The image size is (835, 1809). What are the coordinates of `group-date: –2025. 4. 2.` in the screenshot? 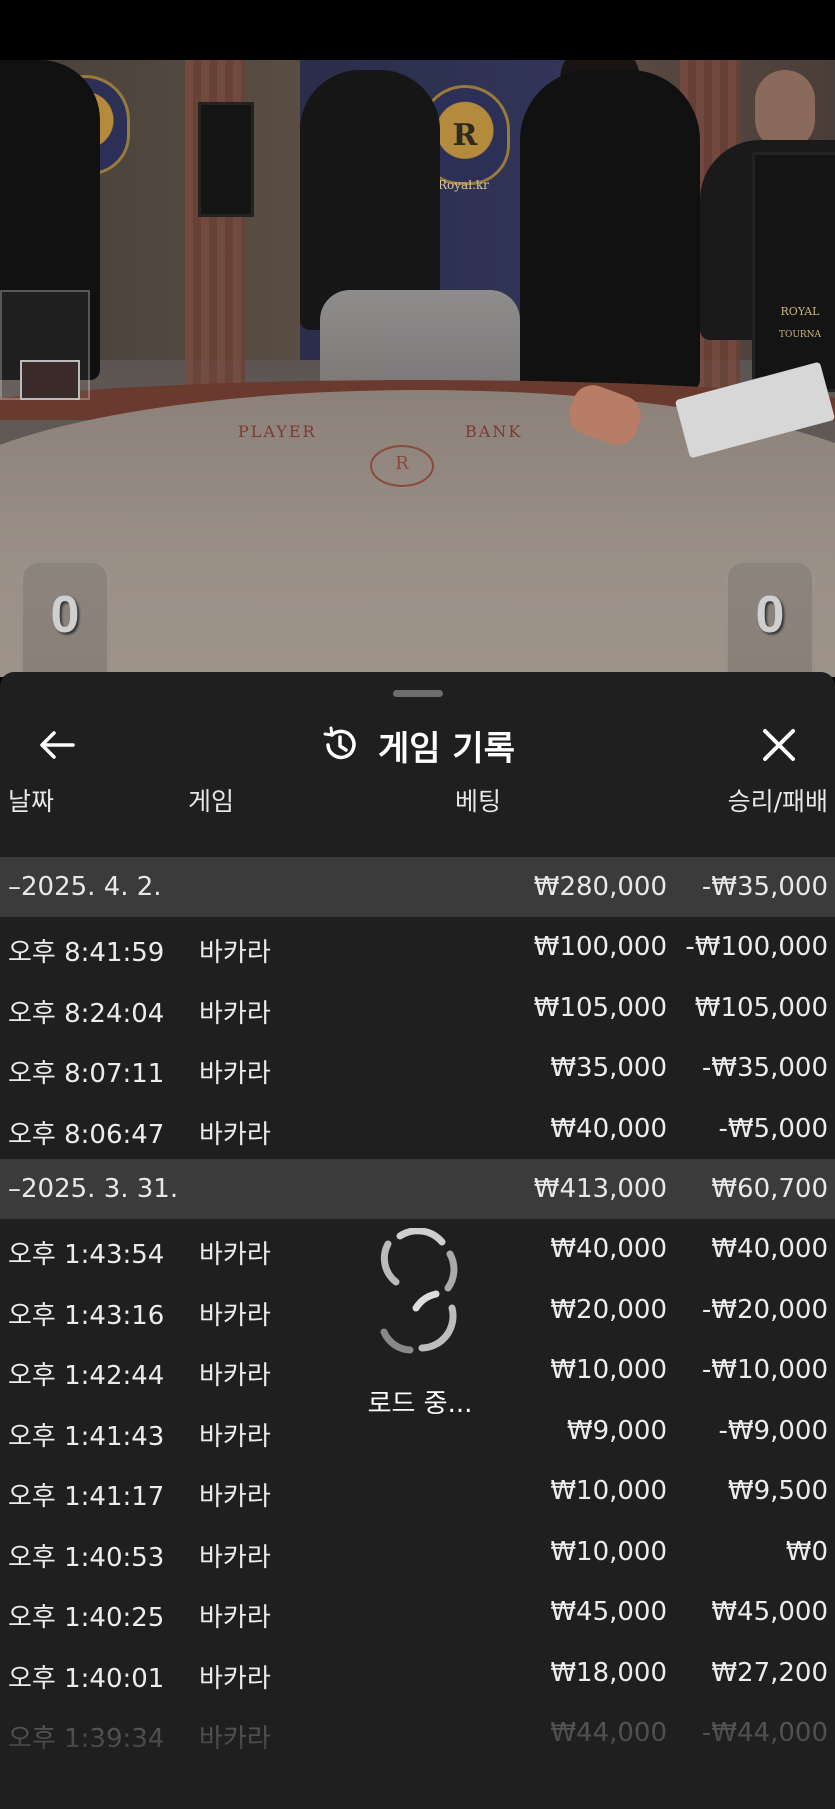 It's located at (85, 887).